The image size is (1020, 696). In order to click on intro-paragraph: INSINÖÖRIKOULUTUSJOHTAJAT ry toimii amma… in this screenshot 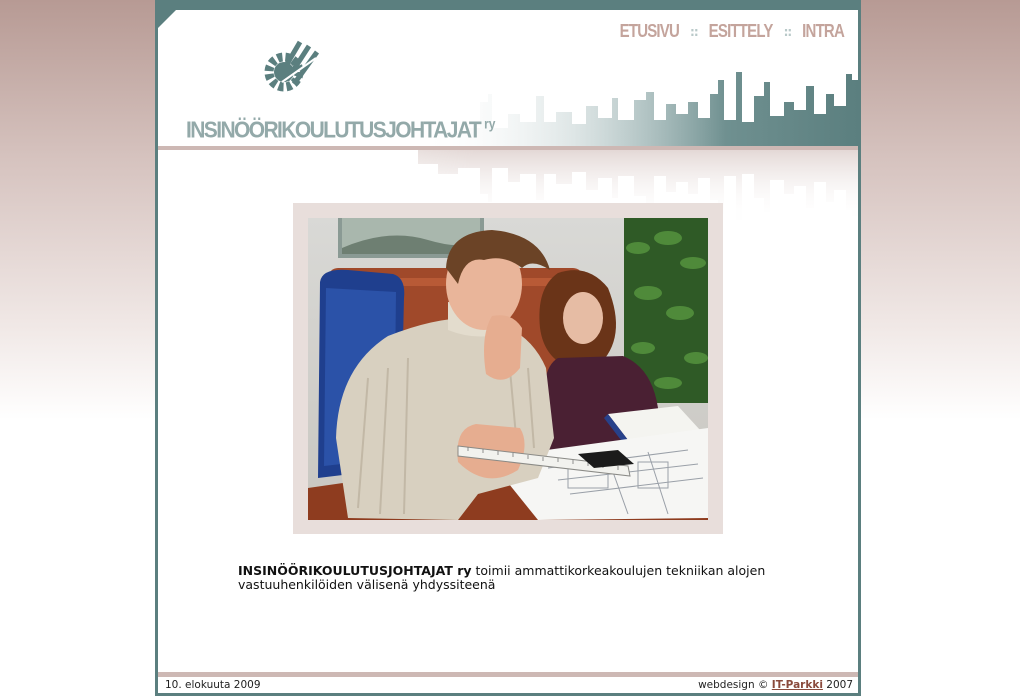, I will do `click(518, 578)`.